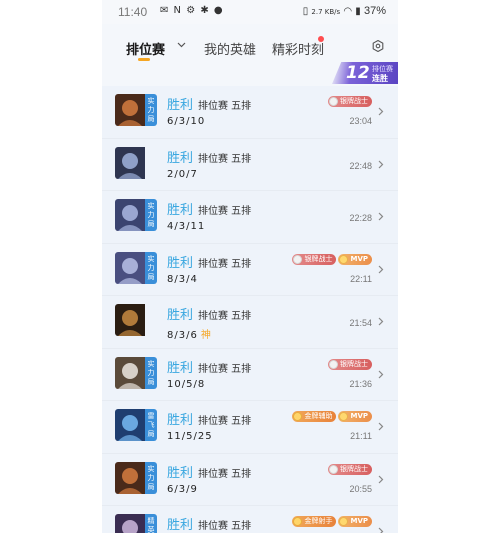  What do you see at coordinates (374, 11) in the screenshot?
I see `battery-percent: 37%` at bounding box center [374, 11].